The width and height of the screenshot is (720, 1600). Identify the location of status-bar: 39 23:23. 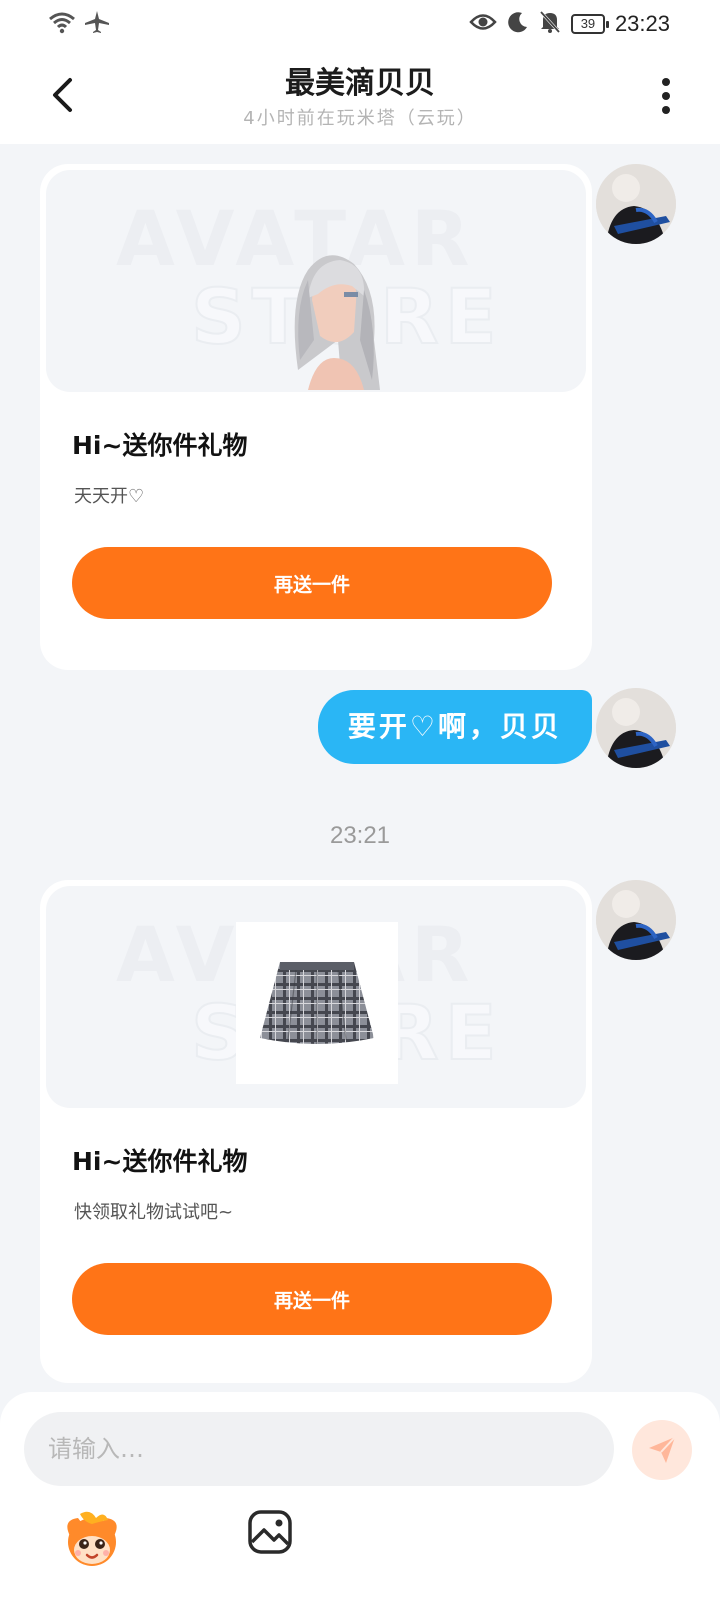
(360, 24).